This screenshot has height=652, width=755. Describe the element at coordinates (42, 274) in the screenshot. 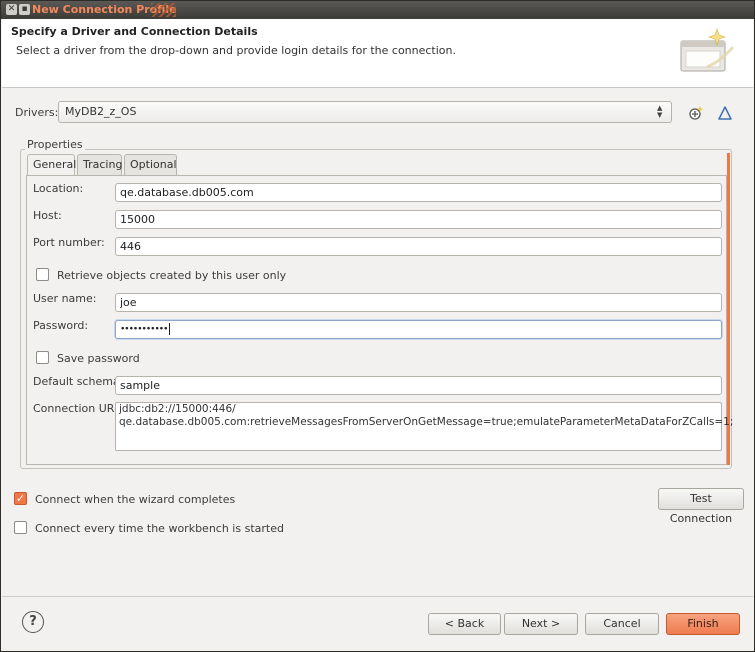

I see `retrieve-own-checkbox` at that location.